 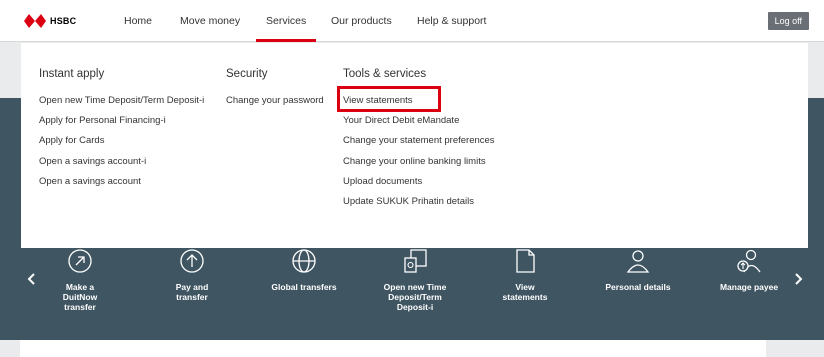 What do you see at coordinates (304, 261) in the screenshot?
I see `globe-icon` at bounding box center [304, 261].